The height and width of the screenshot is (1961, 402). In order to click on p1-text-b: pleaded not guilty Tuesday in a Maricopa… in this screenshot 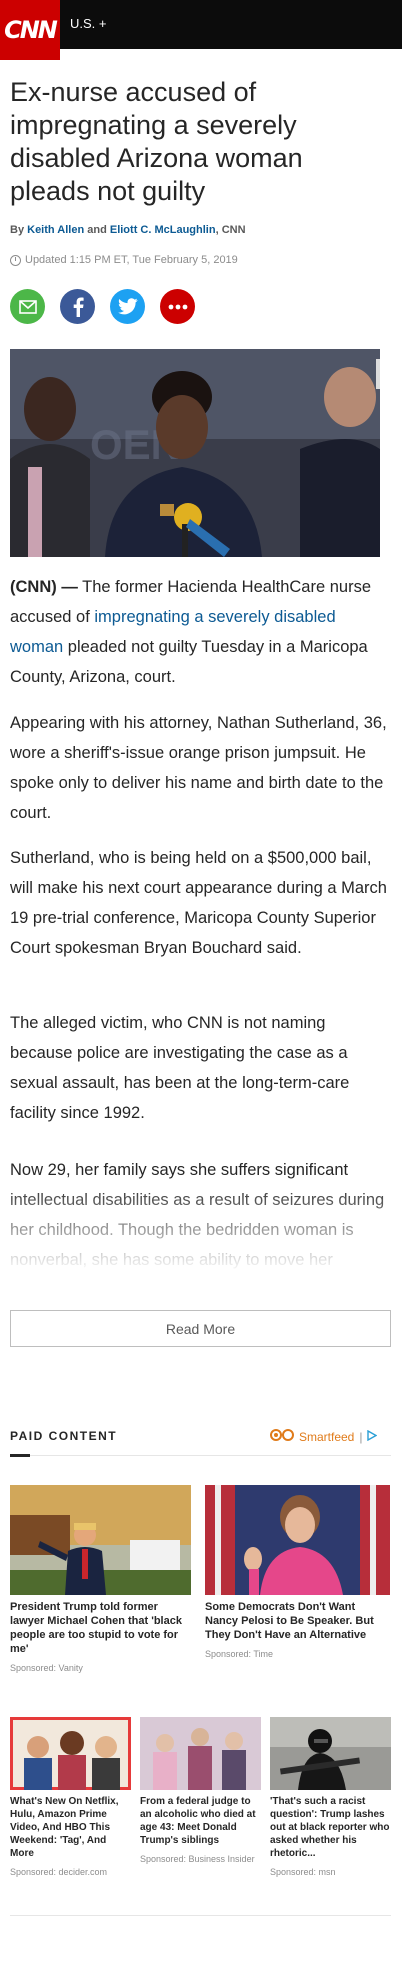, I will do `click(189, 662)`.